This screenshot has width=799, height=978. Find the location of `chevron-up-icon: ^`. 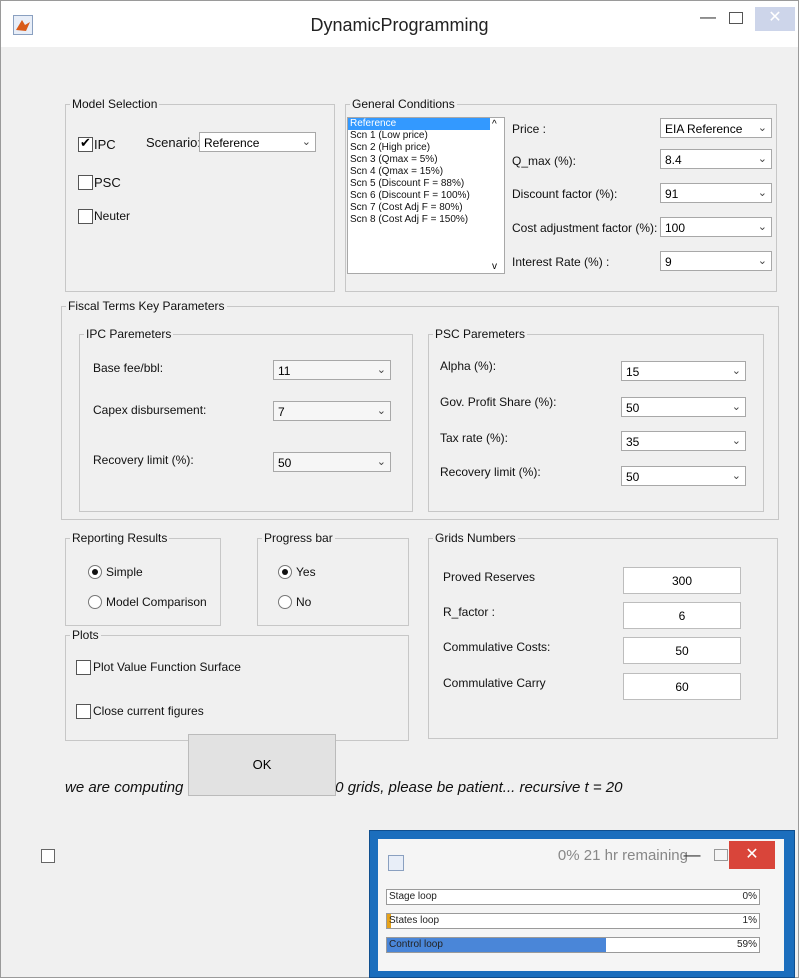

chevron-up-icon: ^ is located at coordinates (494, 124).